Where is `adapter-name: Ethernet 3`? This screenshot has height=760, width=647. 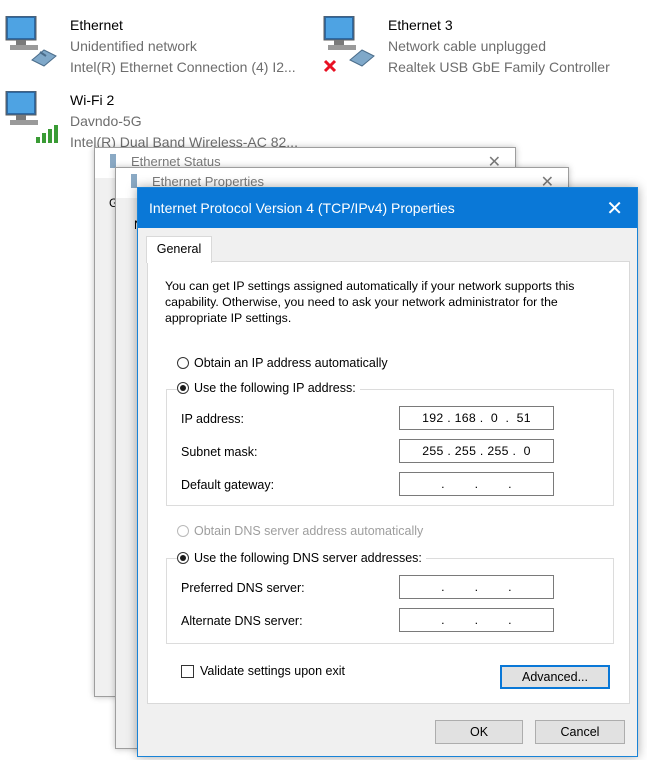
adapter-name: Ethernet 3 is located at coordinates (420, 25).